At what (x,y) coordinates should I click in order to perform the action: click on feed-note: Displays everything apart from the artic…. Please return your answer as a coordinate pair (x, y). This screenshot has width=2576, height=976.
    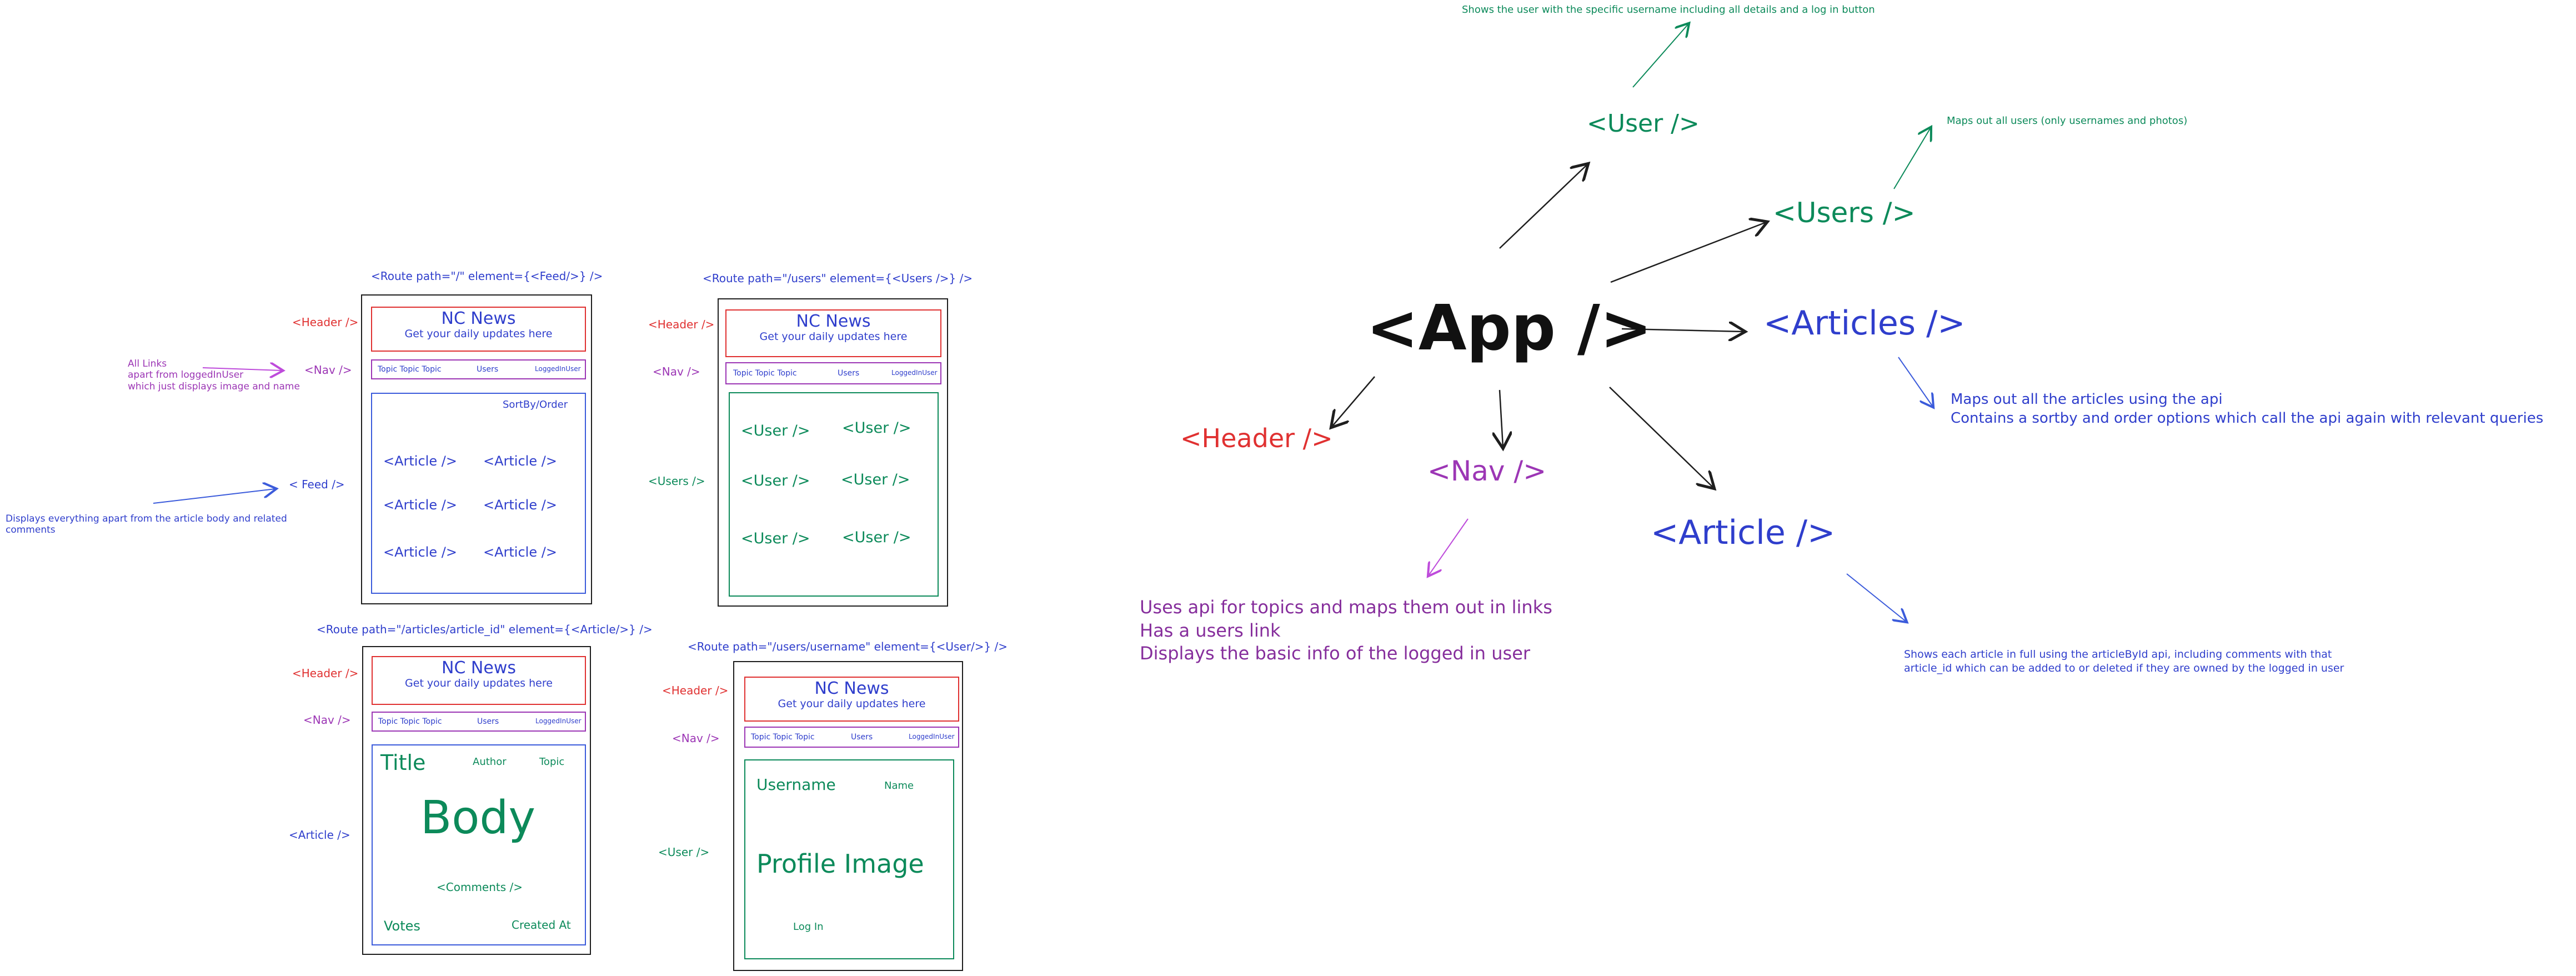
    Looking at the image, I should click on (147, 524).